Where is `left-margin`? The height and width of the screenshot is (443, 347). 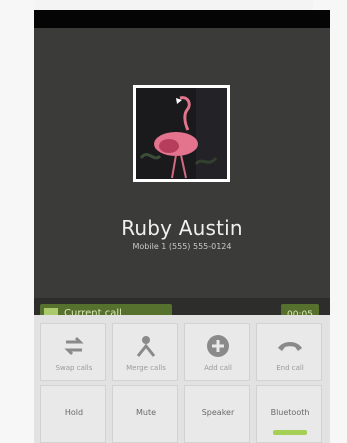
left-margin is located at coordinates (17, 221).